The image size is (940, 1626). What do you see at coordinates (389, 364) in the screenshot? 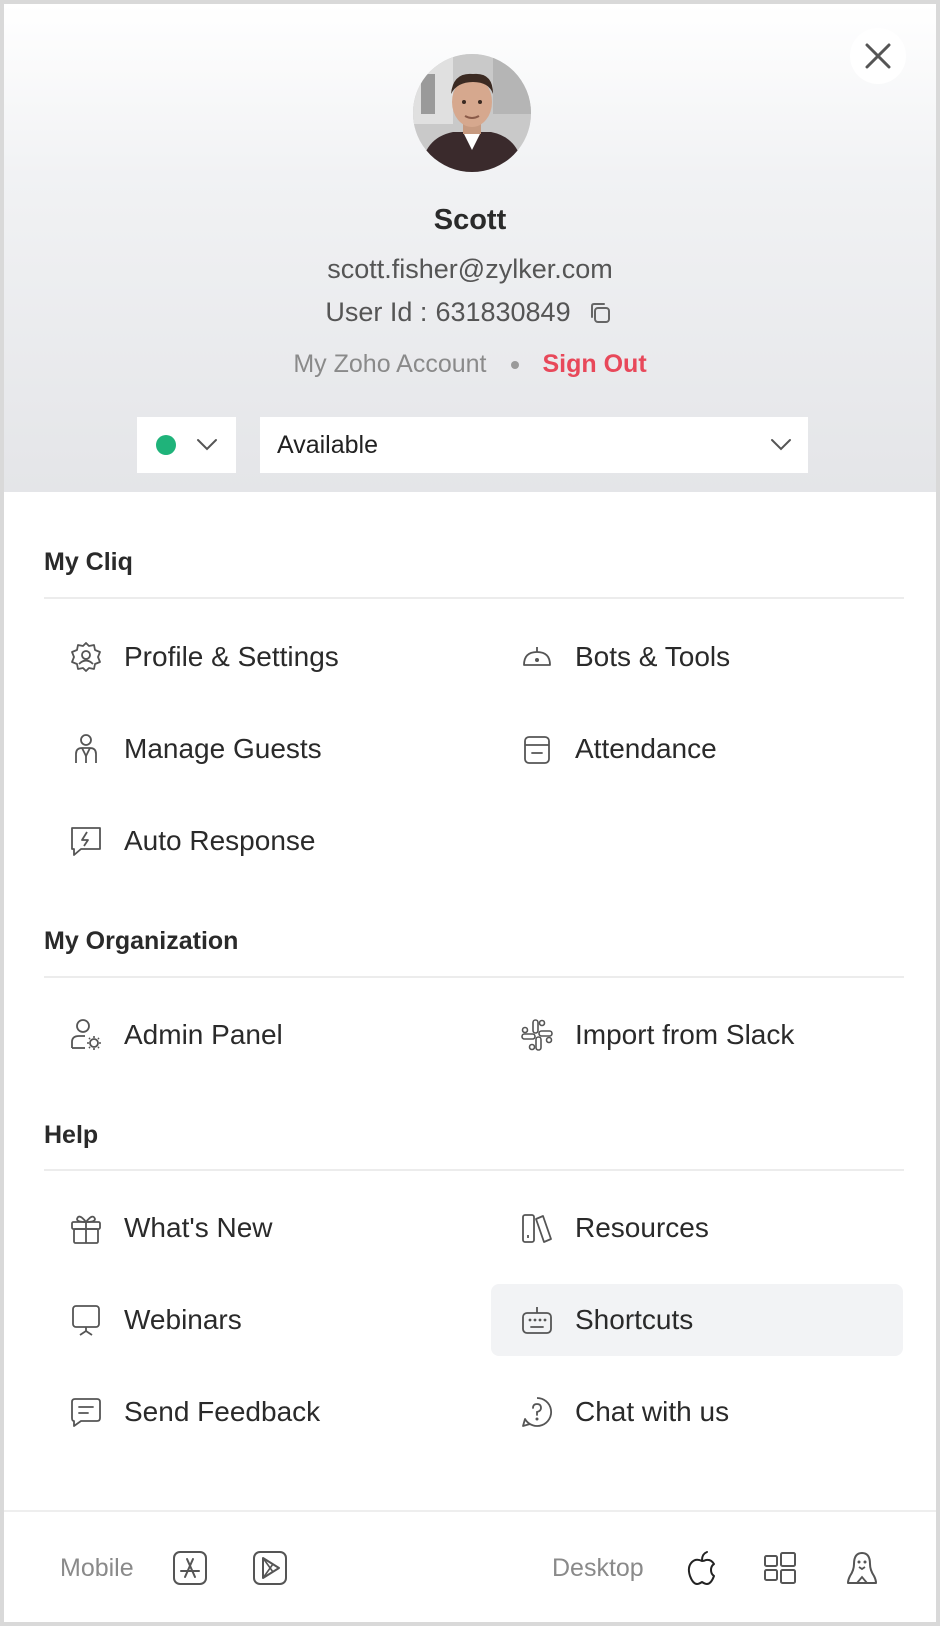
I see `my-zoho-account-link: My Zoho Account` at bounding box center [389, 364].